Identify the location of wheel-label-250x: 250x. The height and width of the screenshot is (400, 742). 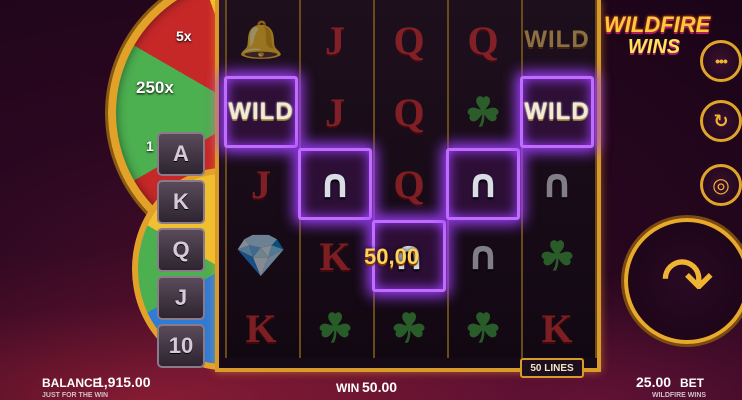
(155, 87).